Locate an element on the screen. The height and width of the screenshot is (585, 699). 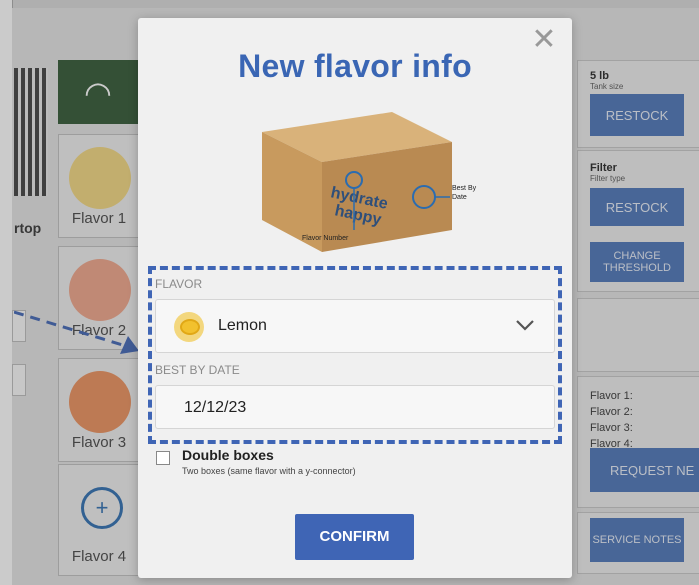
dialog-title: New flavor info is located at coordinates (355, 66).